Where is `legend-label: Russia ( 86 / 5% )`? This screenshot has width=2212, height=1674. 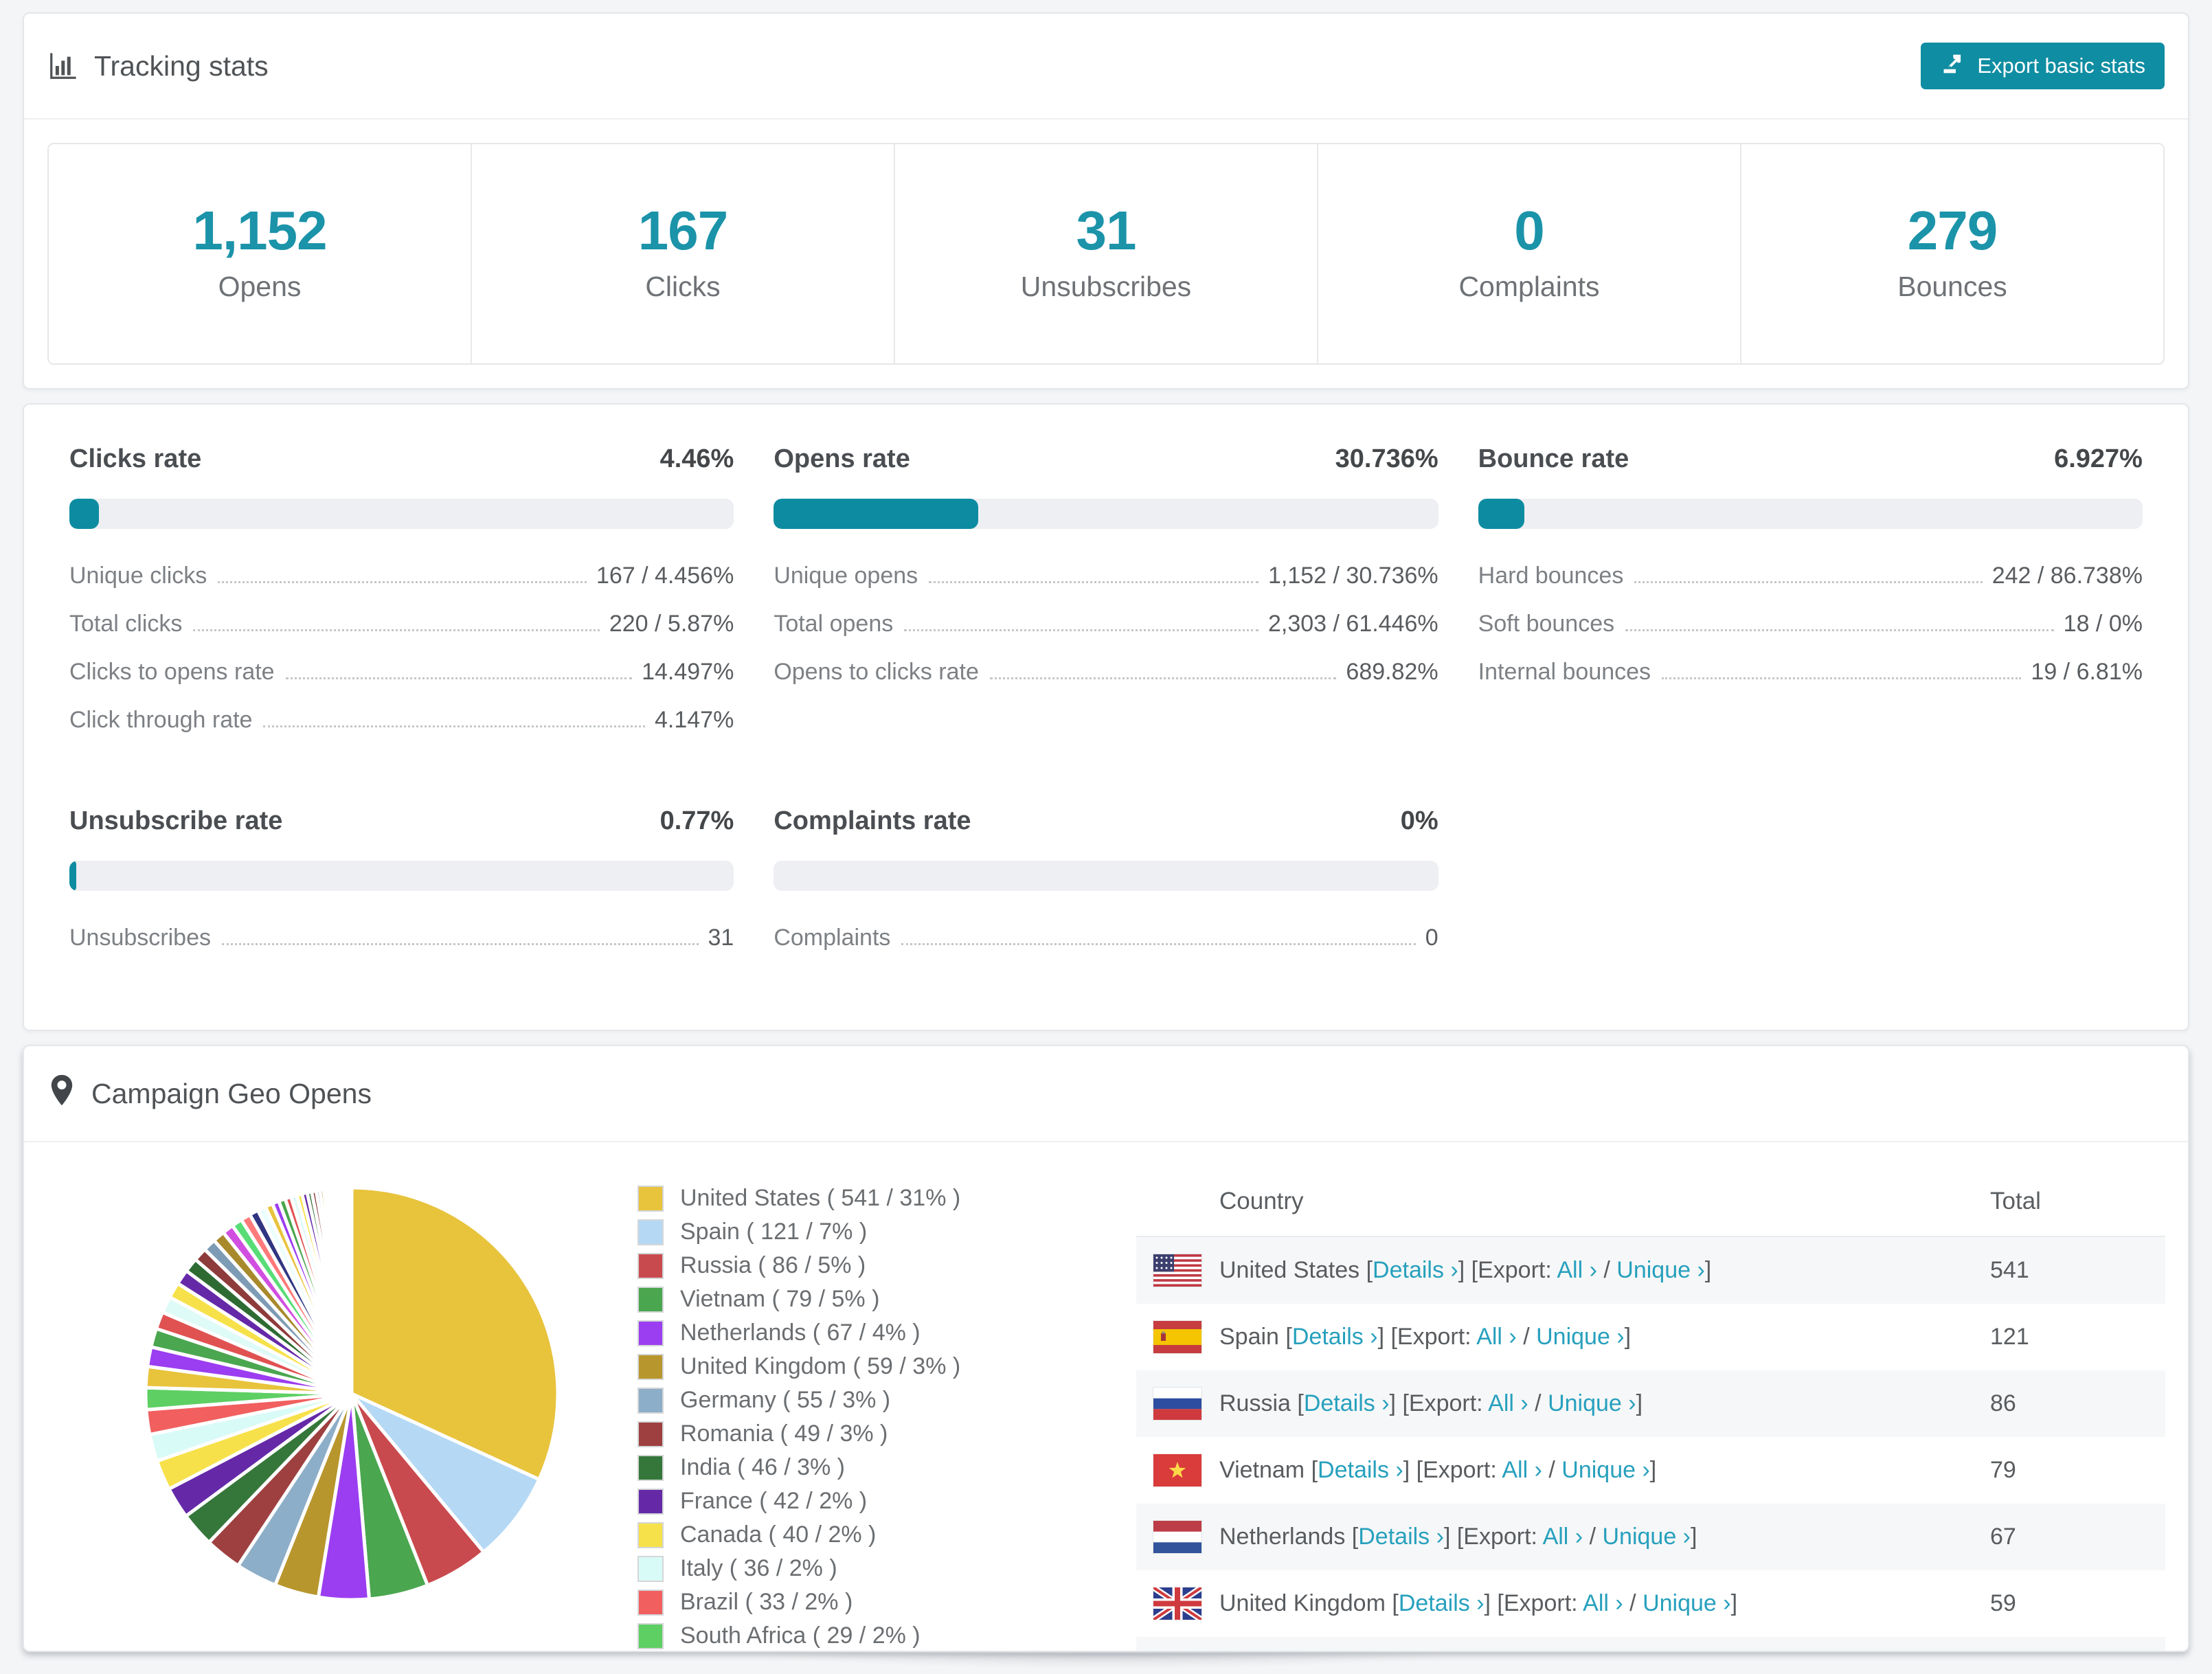 legend-label: Russia ( 86 / 5% ) is located at coordinates (773, 1265).